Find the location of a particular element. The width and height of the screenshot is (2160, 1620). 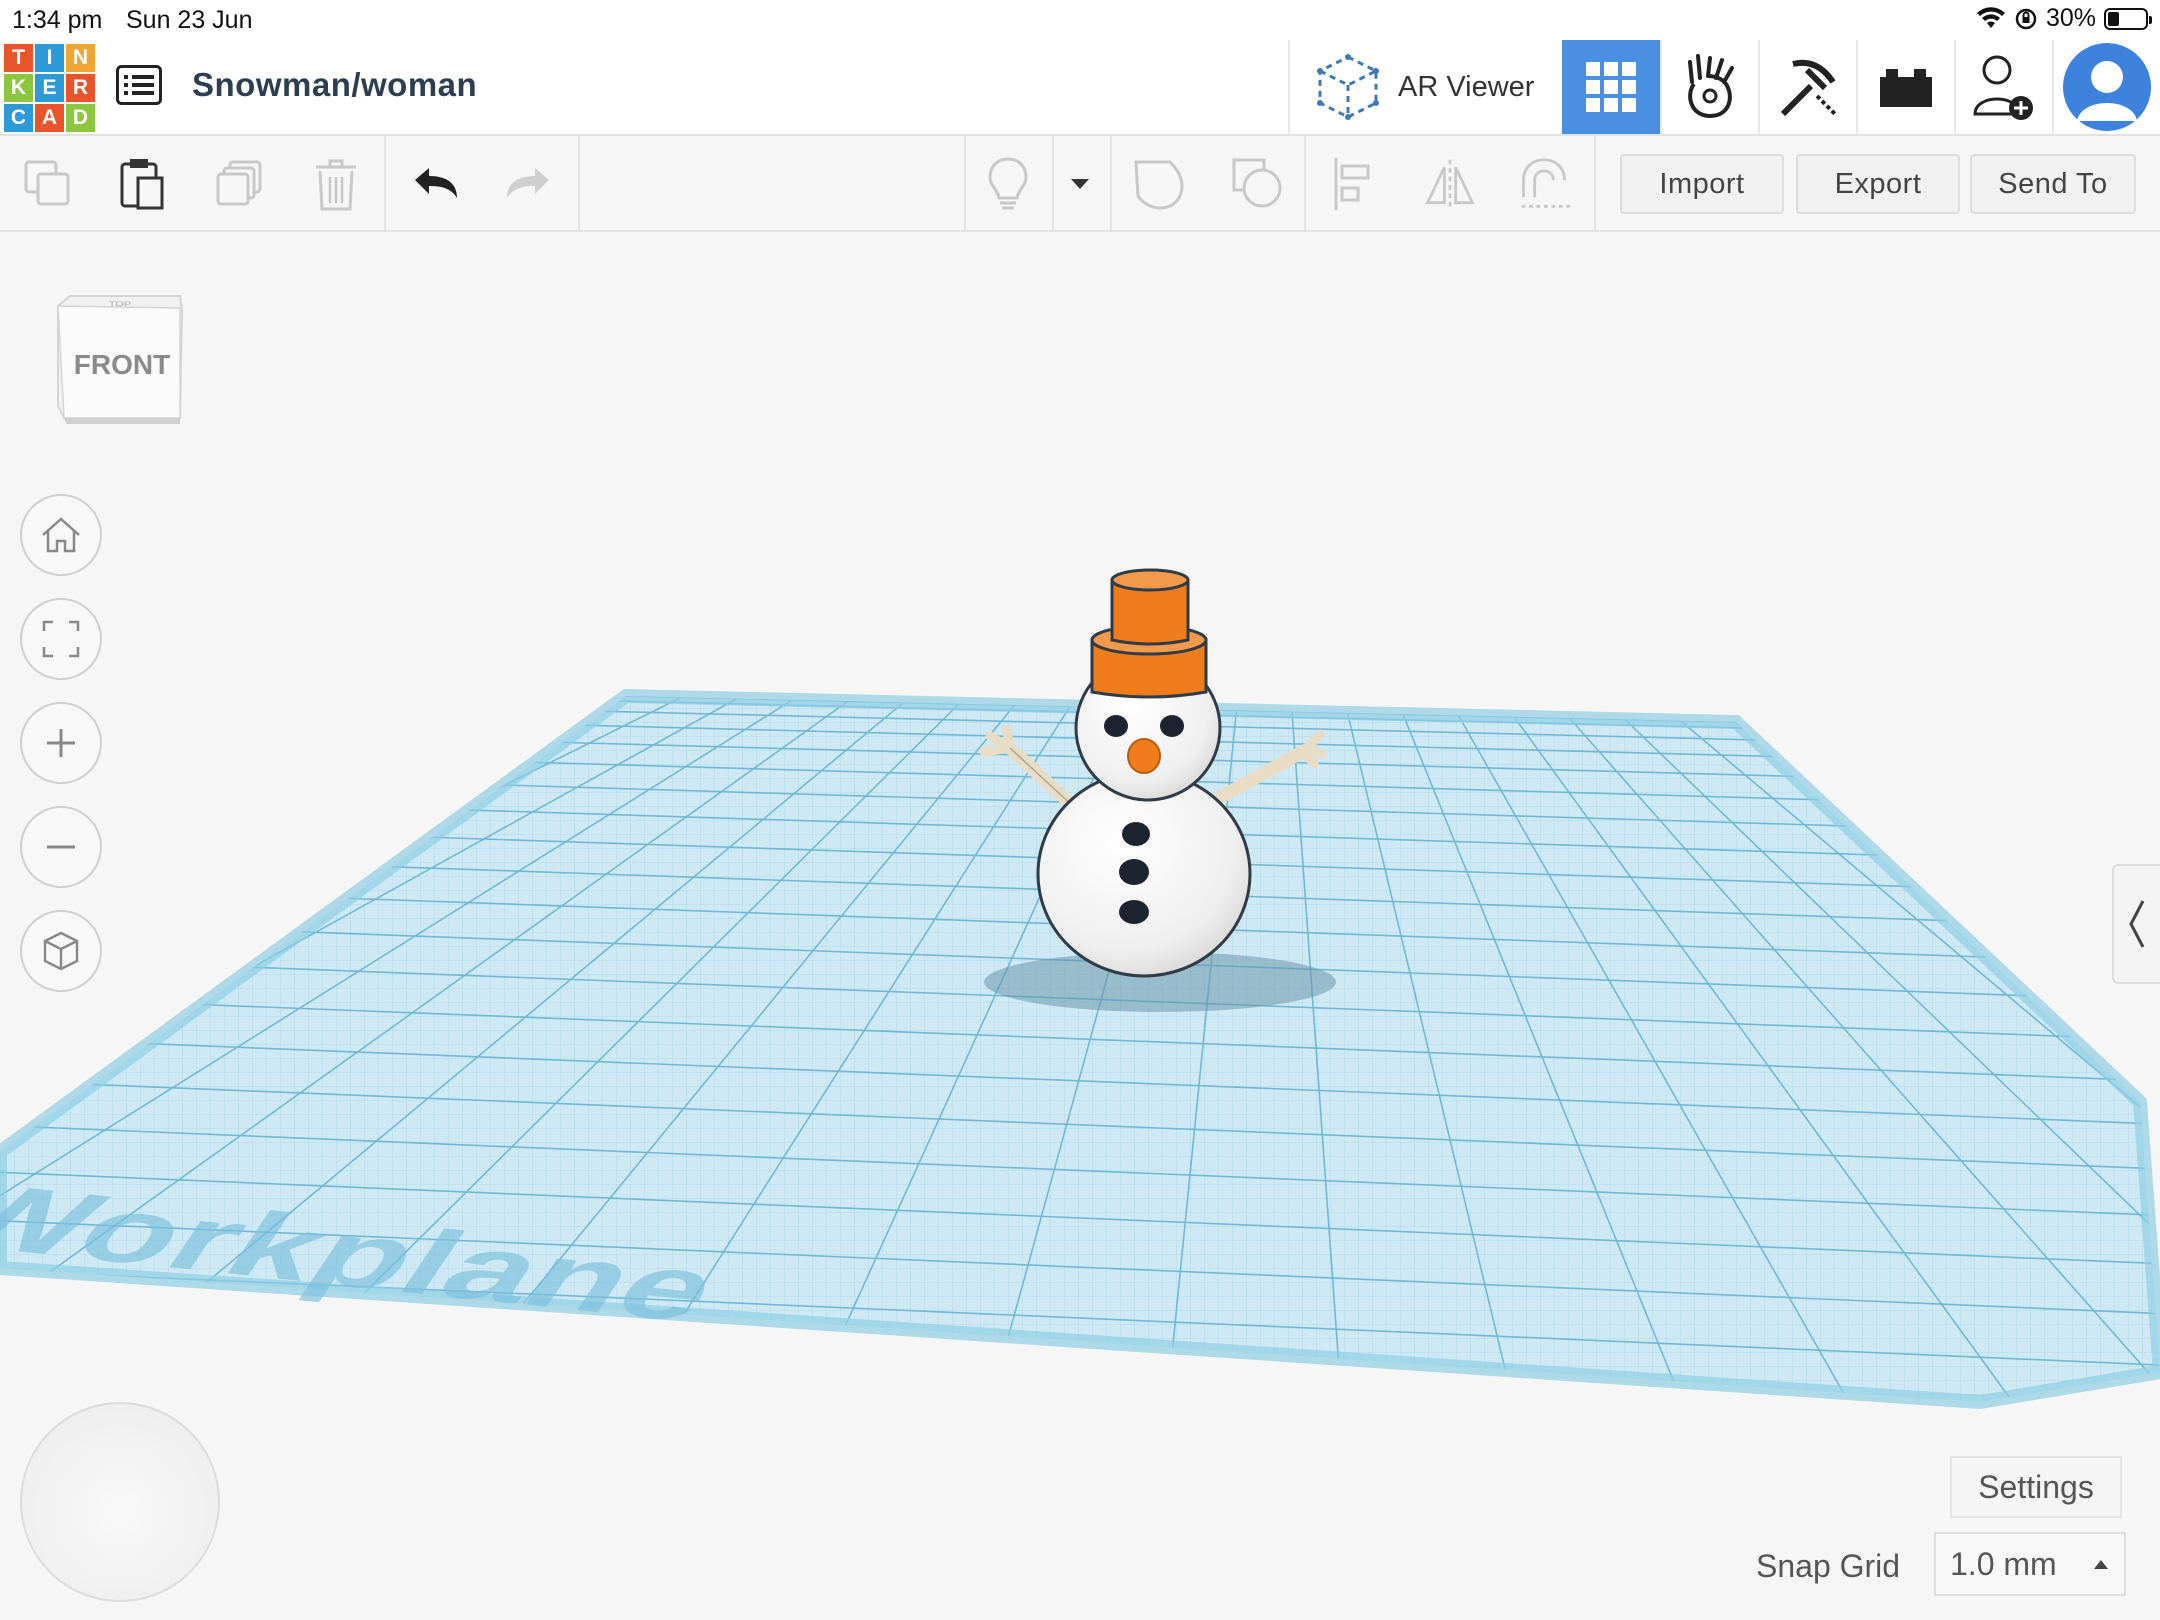

zoom-out-icon is located at coordinates (61, 847).